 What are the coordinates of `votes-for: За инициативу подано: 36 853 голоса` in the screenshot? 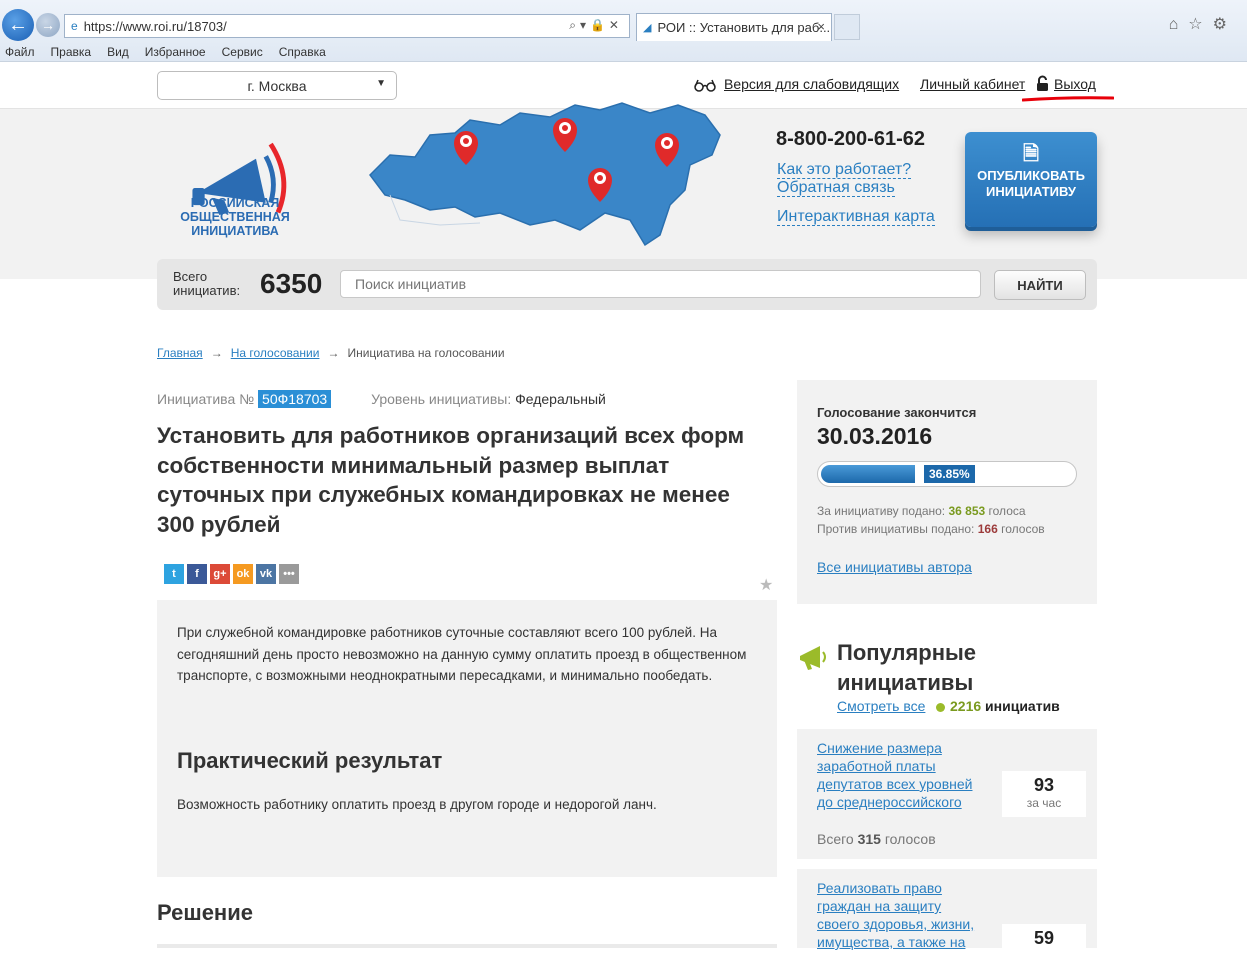 It's located at (921, 511).